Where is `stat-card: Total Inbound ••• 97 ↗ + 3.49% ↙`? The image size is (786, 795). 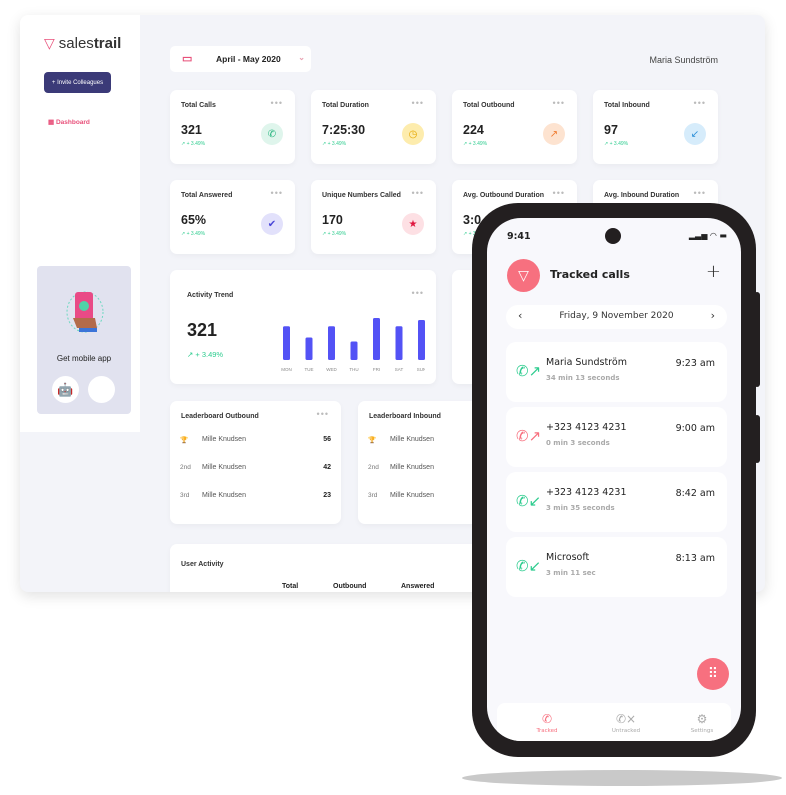
stat-card: Total Inbound ••• 97 ↗ + 3.49% ↙ is located at coordinates (655, 127).